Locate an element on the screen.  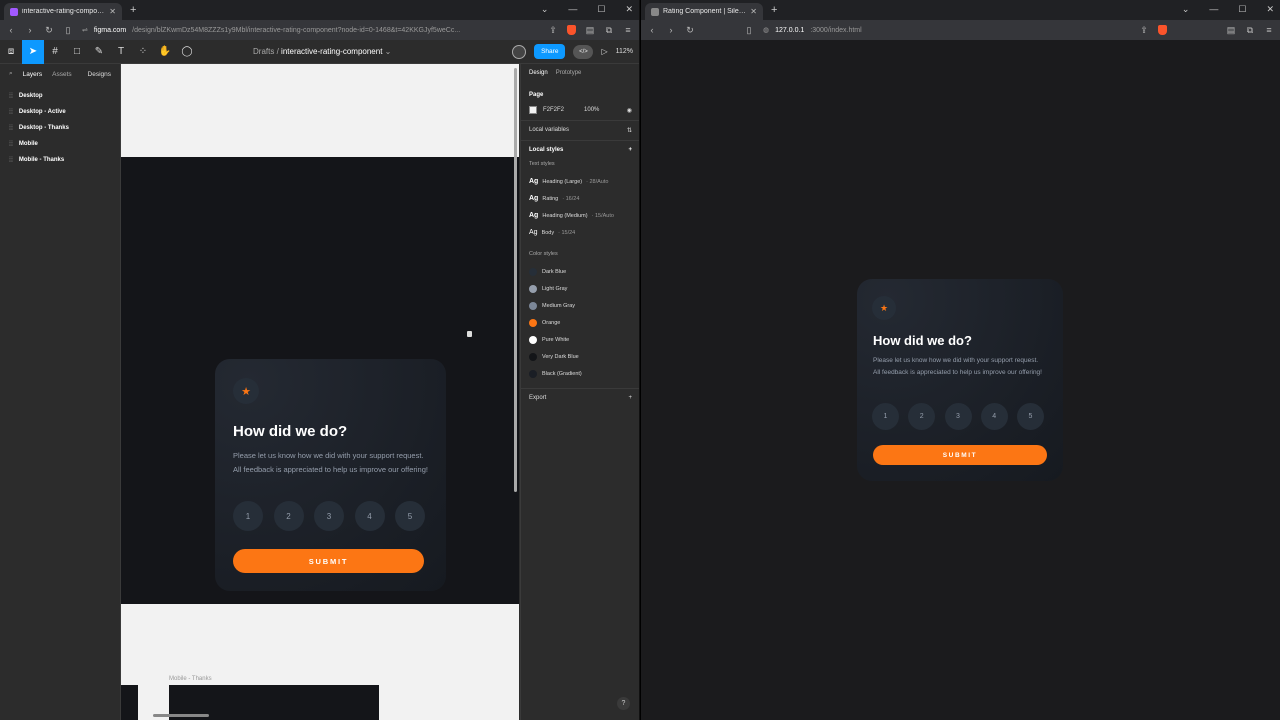
move-tool-icon: ➤ is located at coordinates (33, 51).